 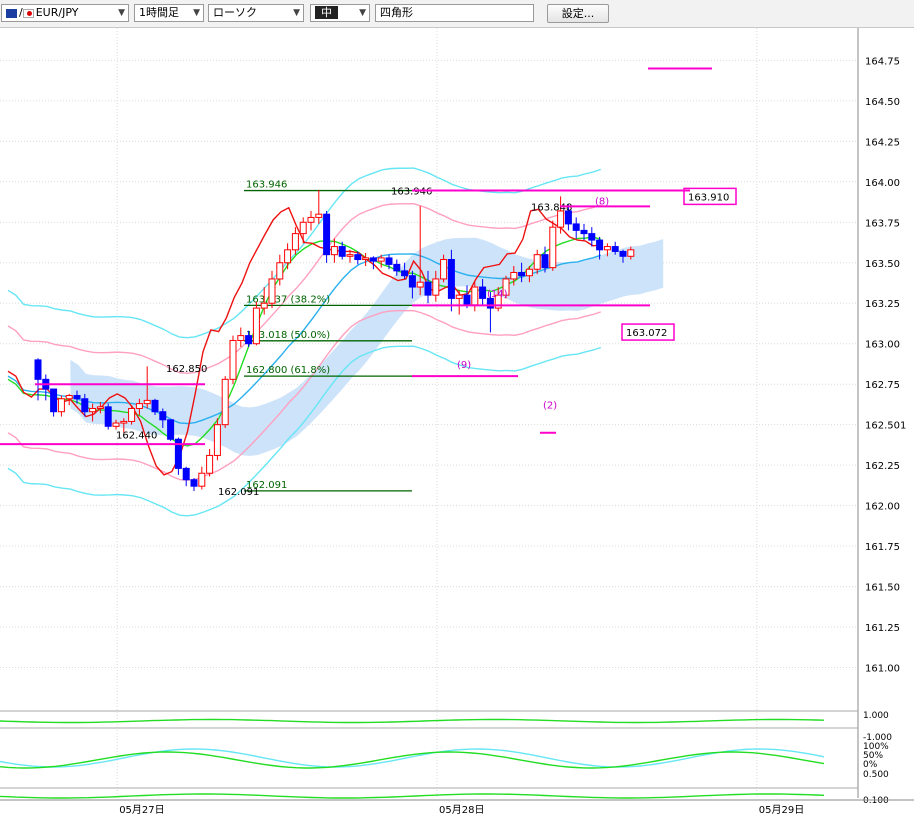 I want to click on price-tick-label: 163.75, so click(x=882, y=223).